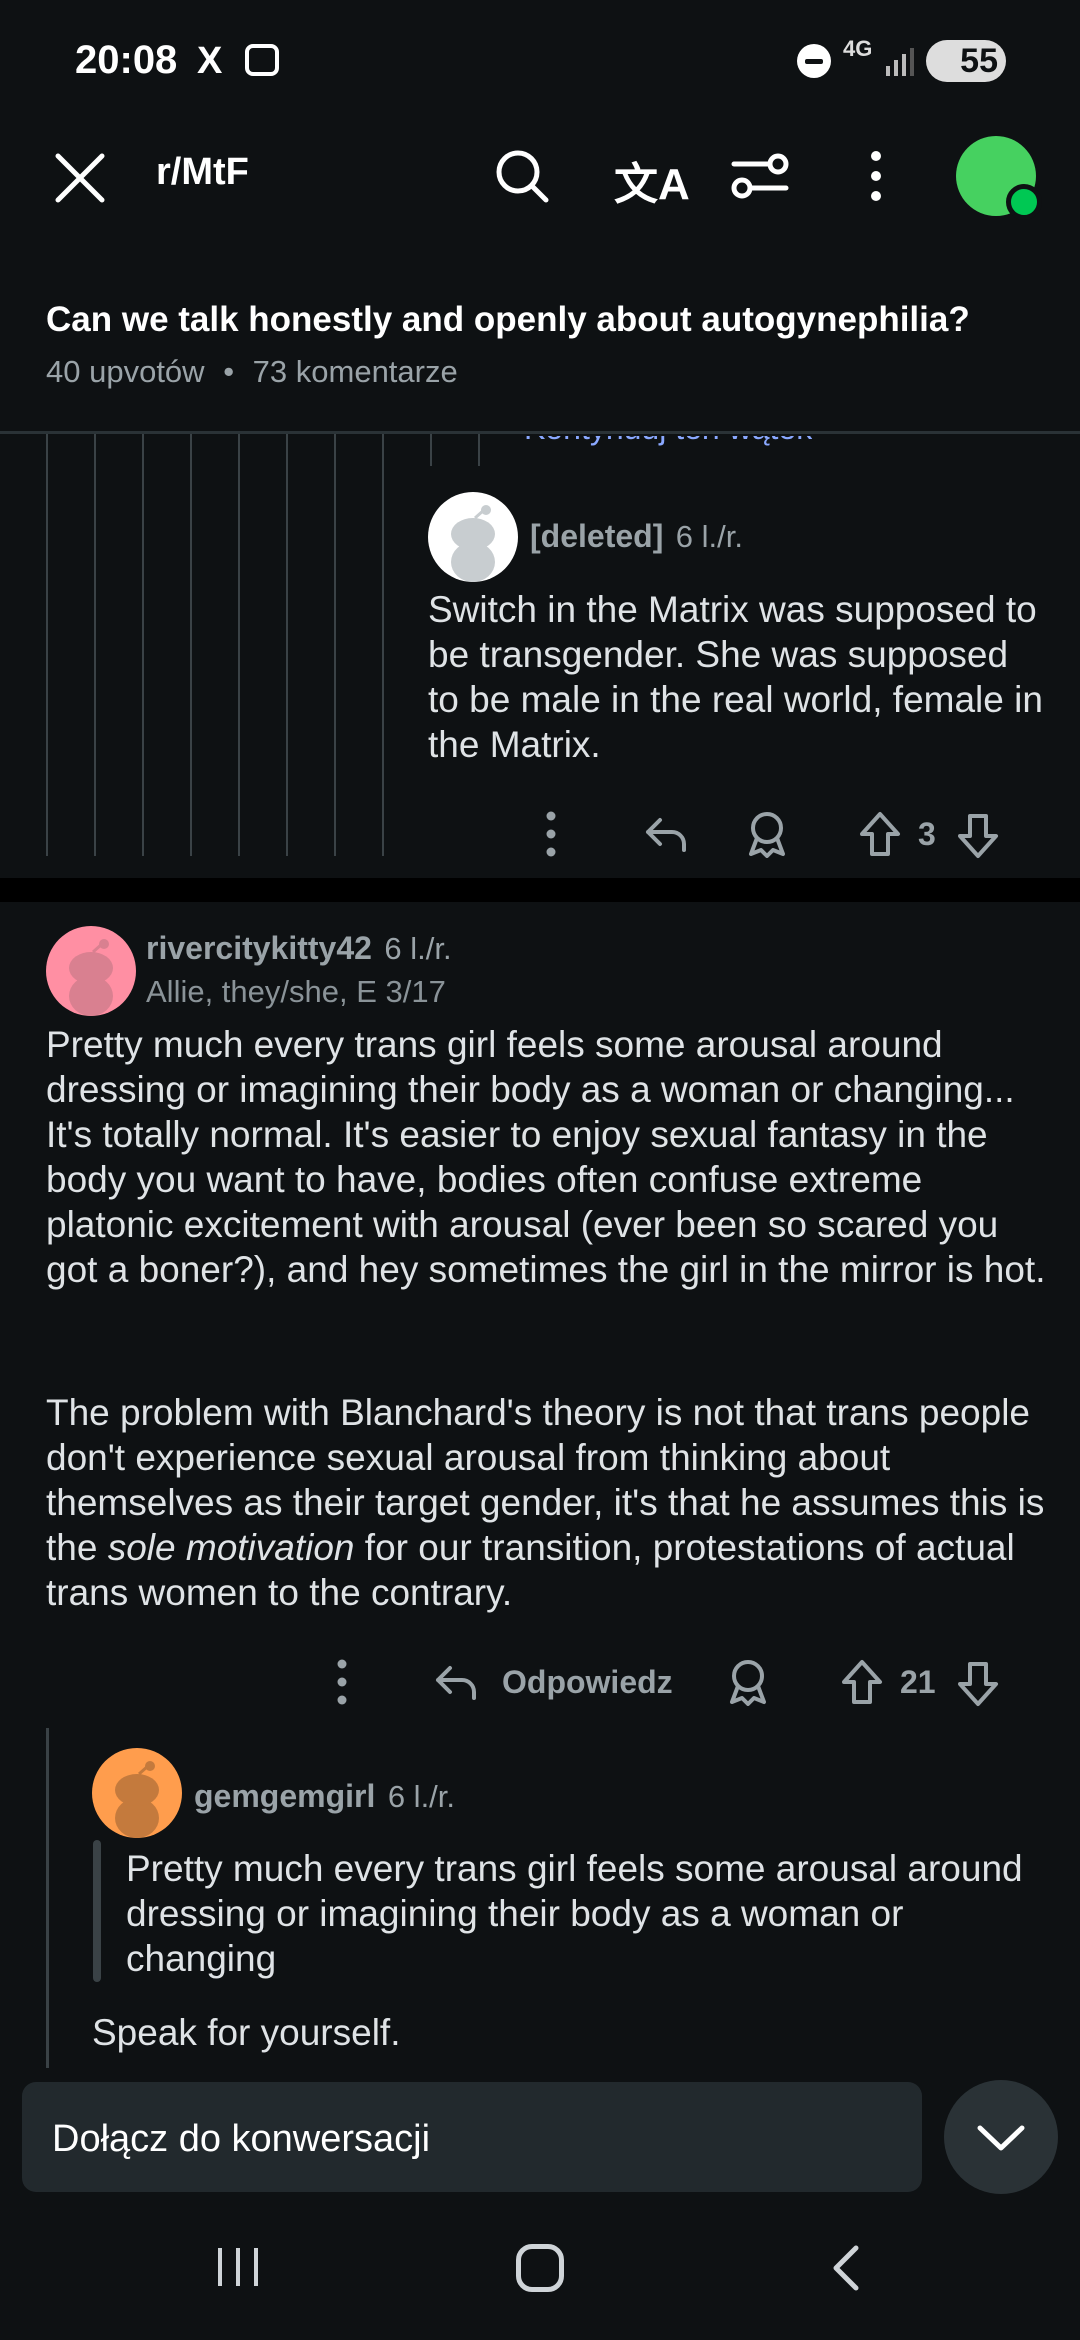  I want to click on rivercitykitty42-avatar, so click(91, 971).